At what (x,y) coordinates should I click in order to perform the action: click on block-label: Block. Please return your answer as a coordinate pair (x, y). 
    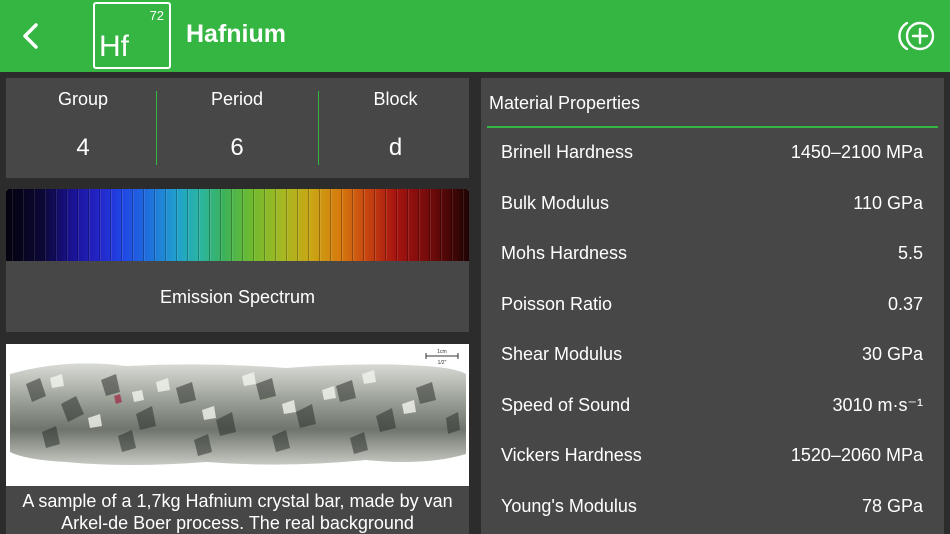
    Looking at the image, I should click on (395, 99).